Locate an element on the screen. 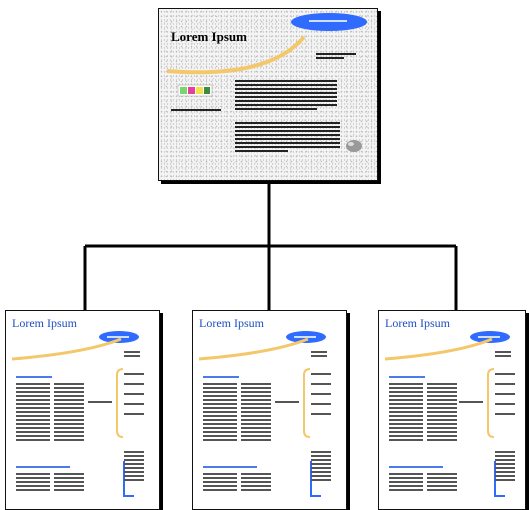  child-page-1: Lorem Ipsum is located at coordinates (82, 410).